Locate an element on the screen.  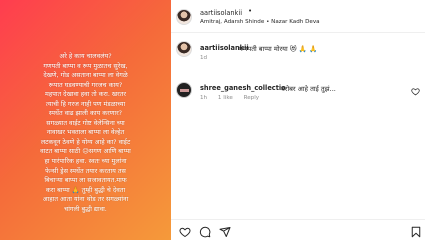
post-text-line: फेन्सी ड्रेस स्पर्धेत तयार करताय तस is located at coordinates (85, 170).